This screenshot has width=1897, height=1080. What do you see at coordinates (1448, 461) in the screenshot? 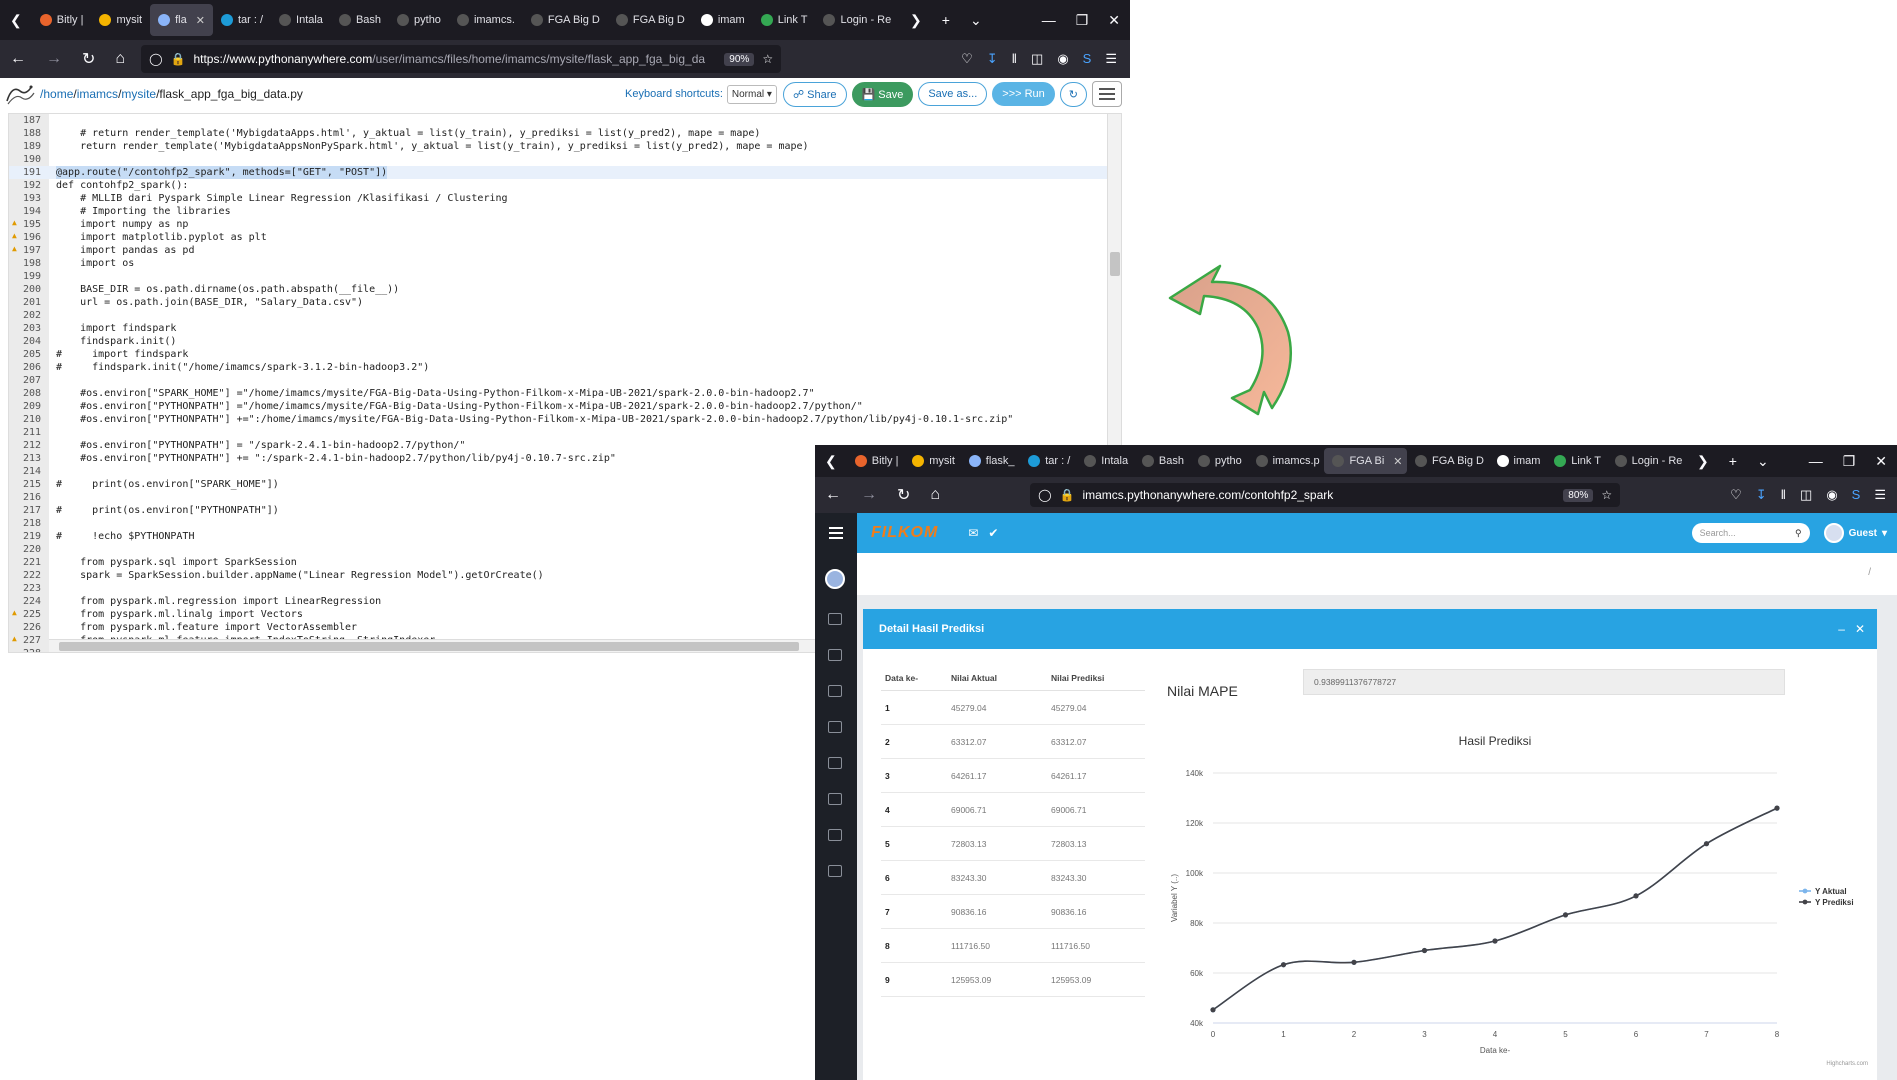
I see `result_window-tab-9: FGA Big D` at bounding box center [1448, 461].